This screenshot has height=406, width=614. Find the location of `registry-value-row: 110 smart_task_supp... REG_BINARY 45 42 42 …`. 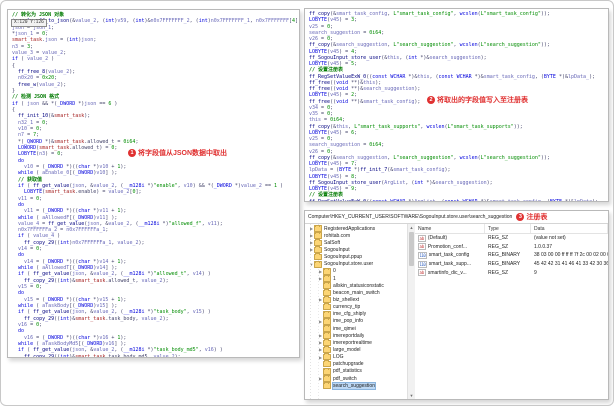

registry-value-row: 110 smart_task_supp... REG_BINARY 45 42 42 … is located at coordinates (511, 264).